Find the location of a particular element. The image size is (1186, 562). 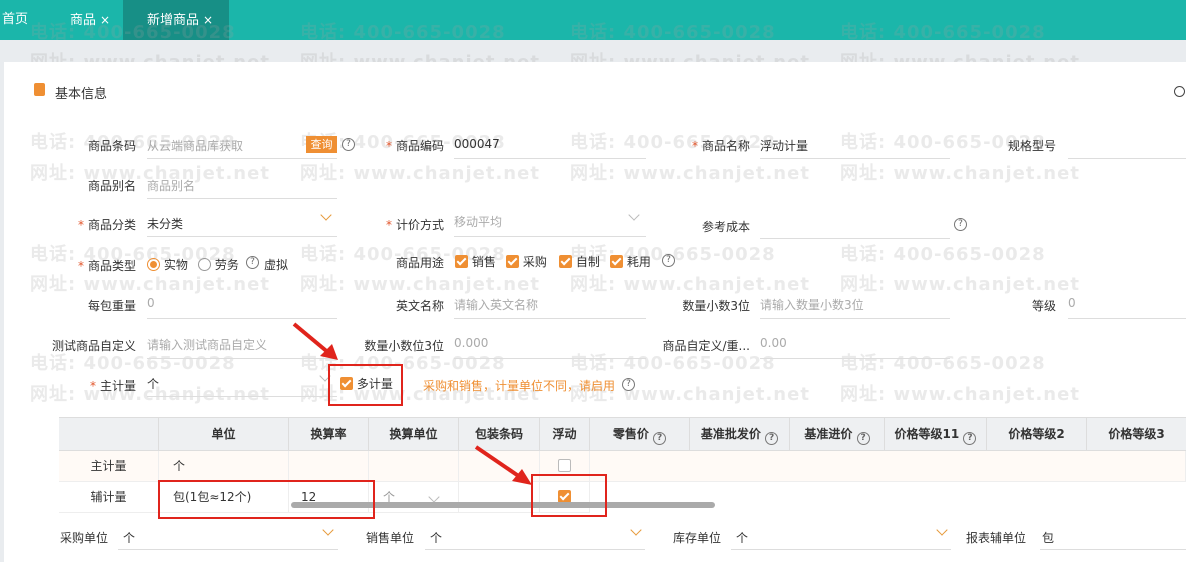

product-type-label: * 商品类型 is located at coordinates (106, 266).